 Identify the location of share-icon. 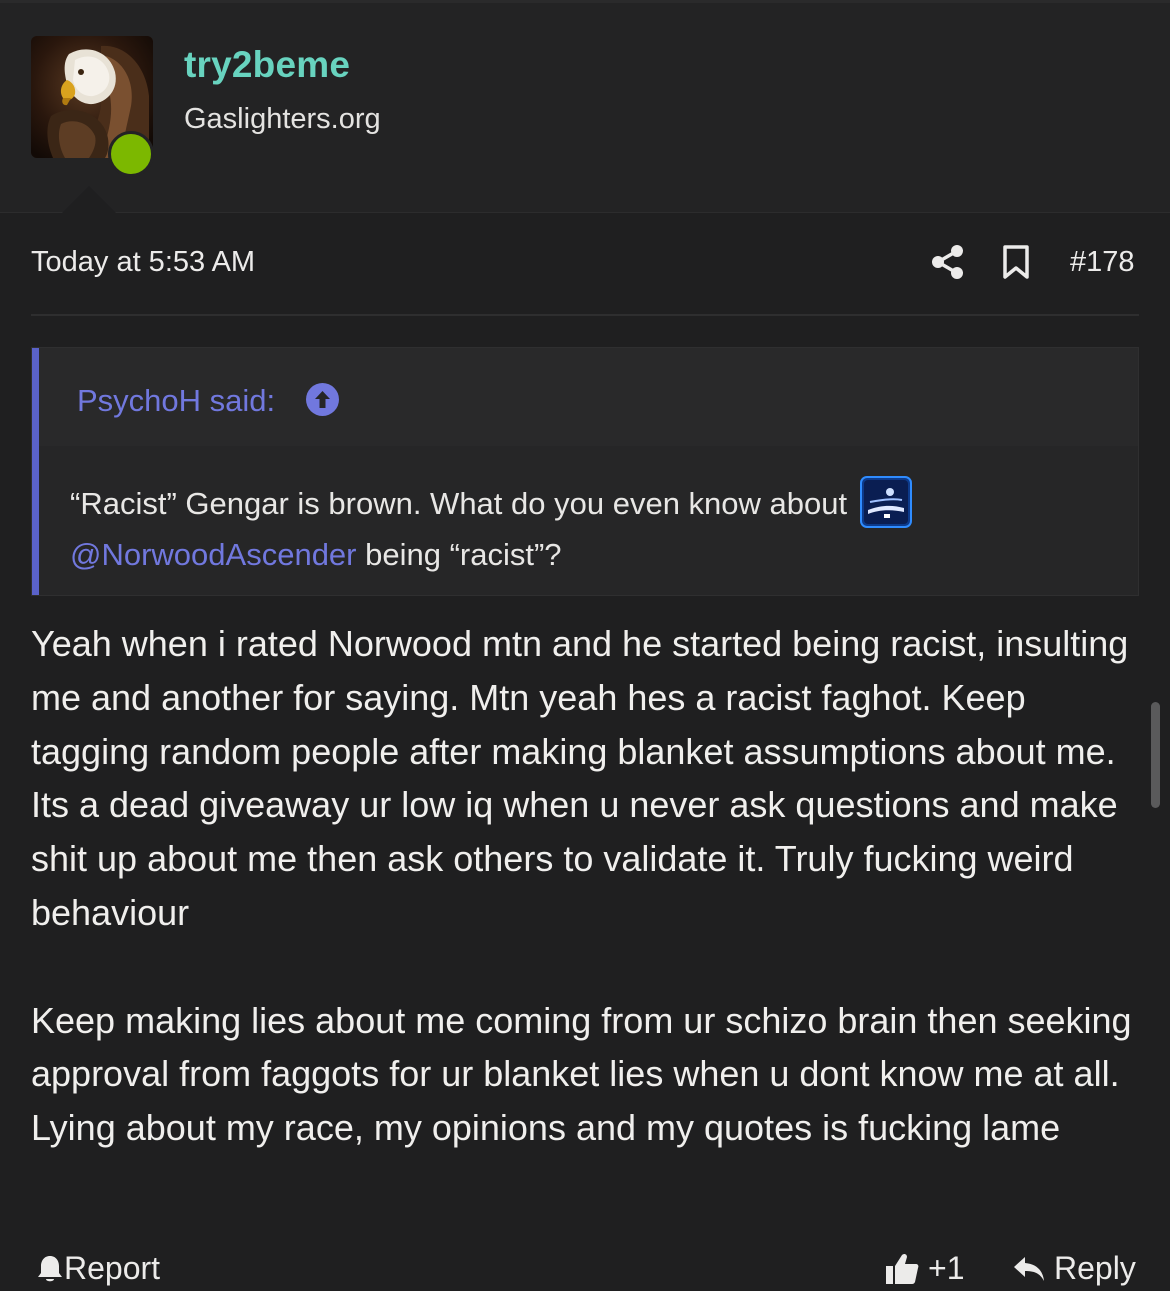
(948, 262).